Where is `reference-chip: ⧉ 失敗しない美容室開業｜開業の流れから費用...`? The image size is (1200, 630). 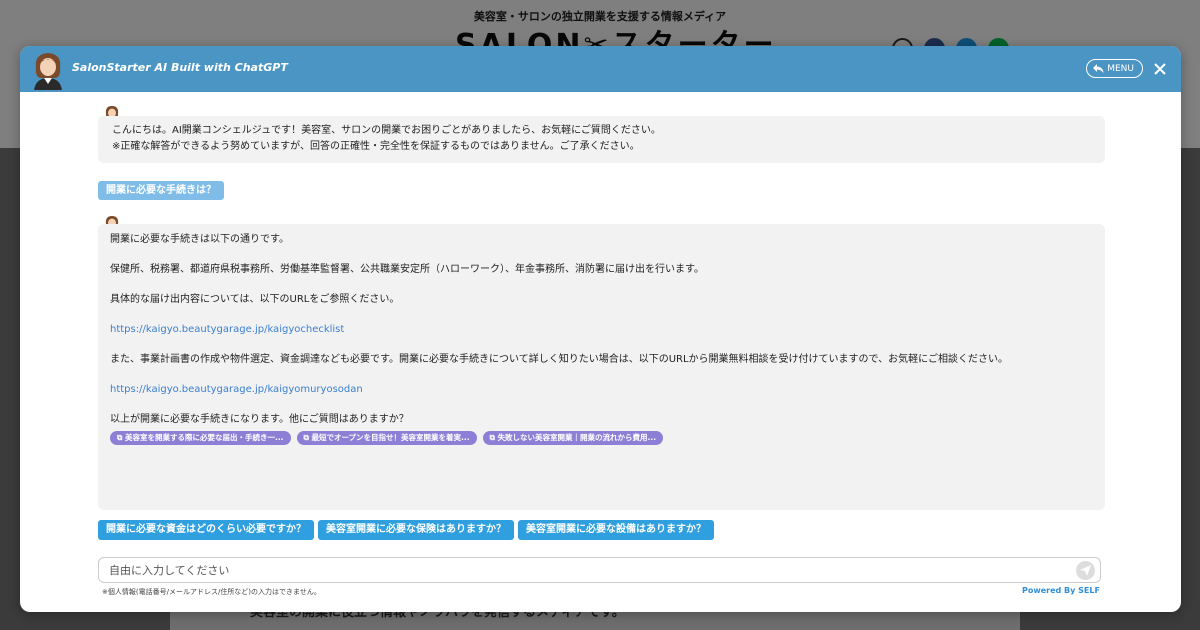
reference-chip: ⧉ 失敗しない美容室開業｜開業の流れから費用... is located at coordinates (573, 438).